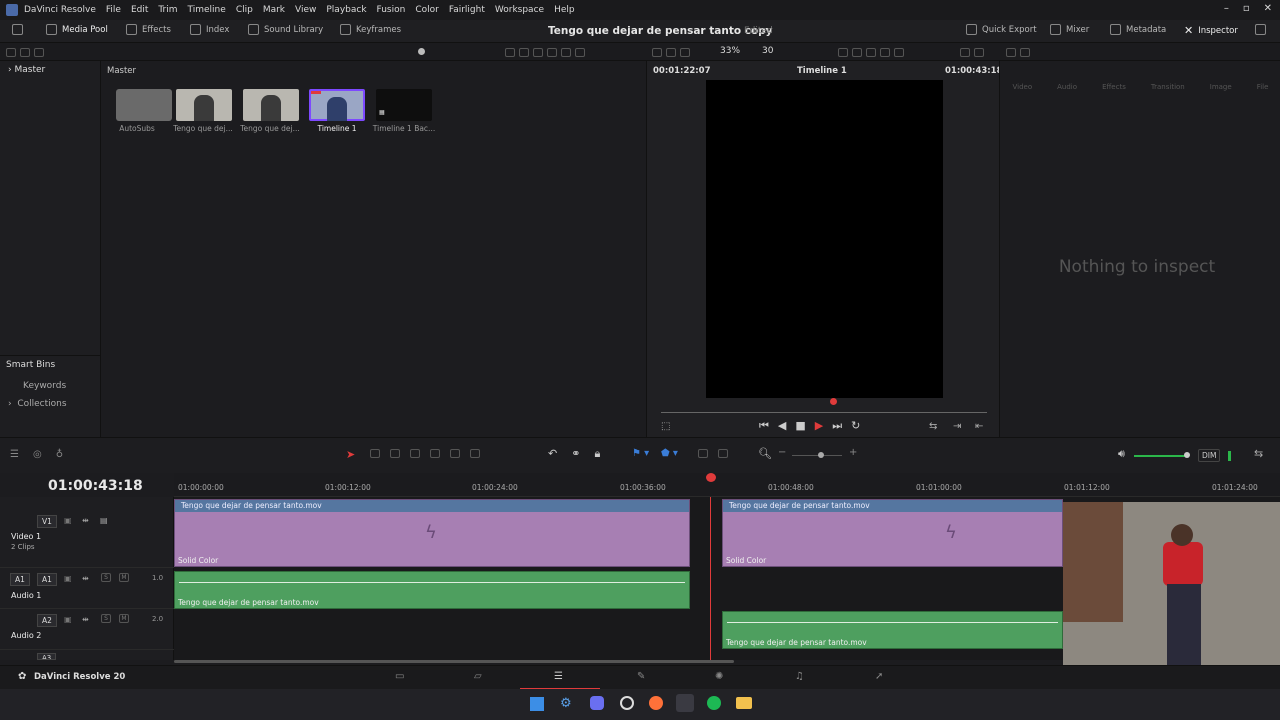 This screenshot has width=1280, height=720. Describe the element at coordinates (837, 426) in the screenshot. I see `skip-end-icon: ⏭` at that location.